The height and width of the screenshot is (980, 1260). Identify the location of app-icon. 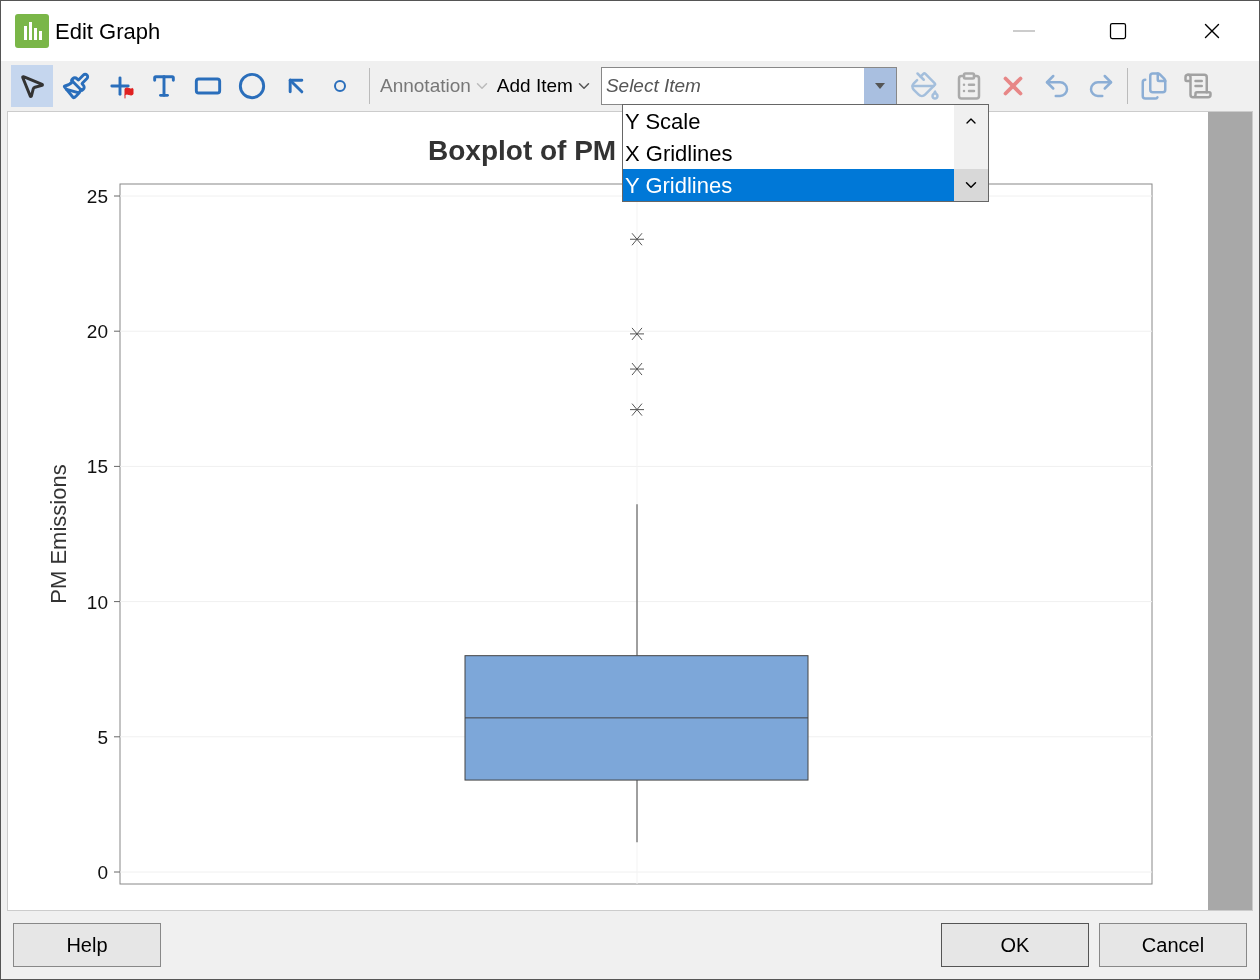
(32, 31).